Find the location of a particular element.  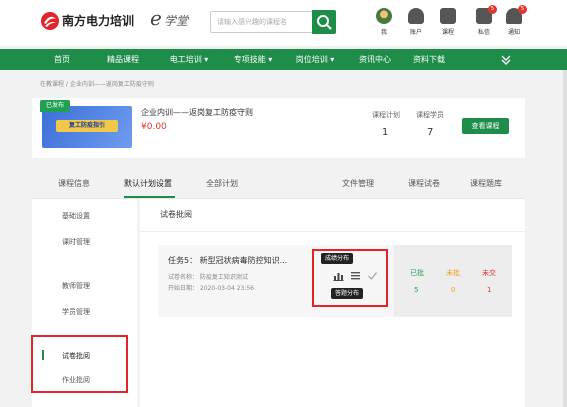

nav-special-skills: 专项技能 ▾ is located at coordinates (253, 59).